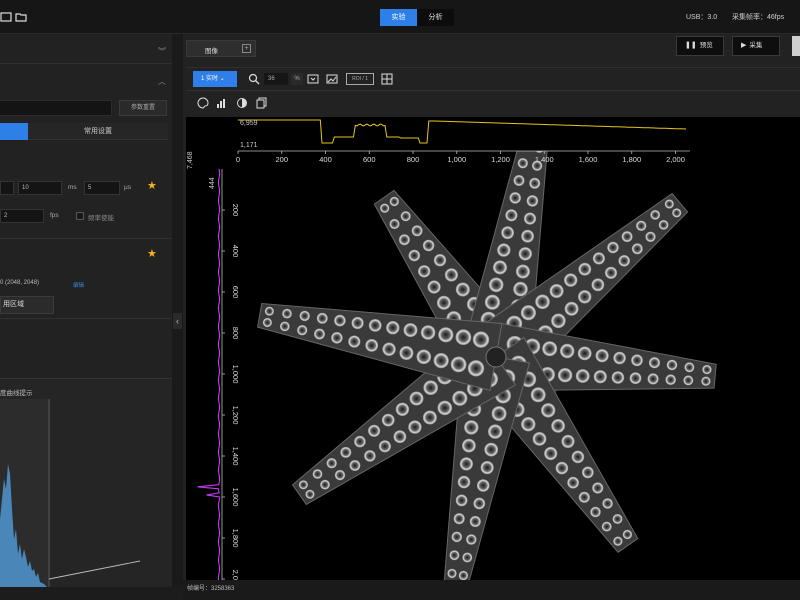 The height and width of the screenshot is (600, 800). Describe the element at coordinates (127, 187) in the screenshot. I see `exposure-fine-unit: μs` at that location.